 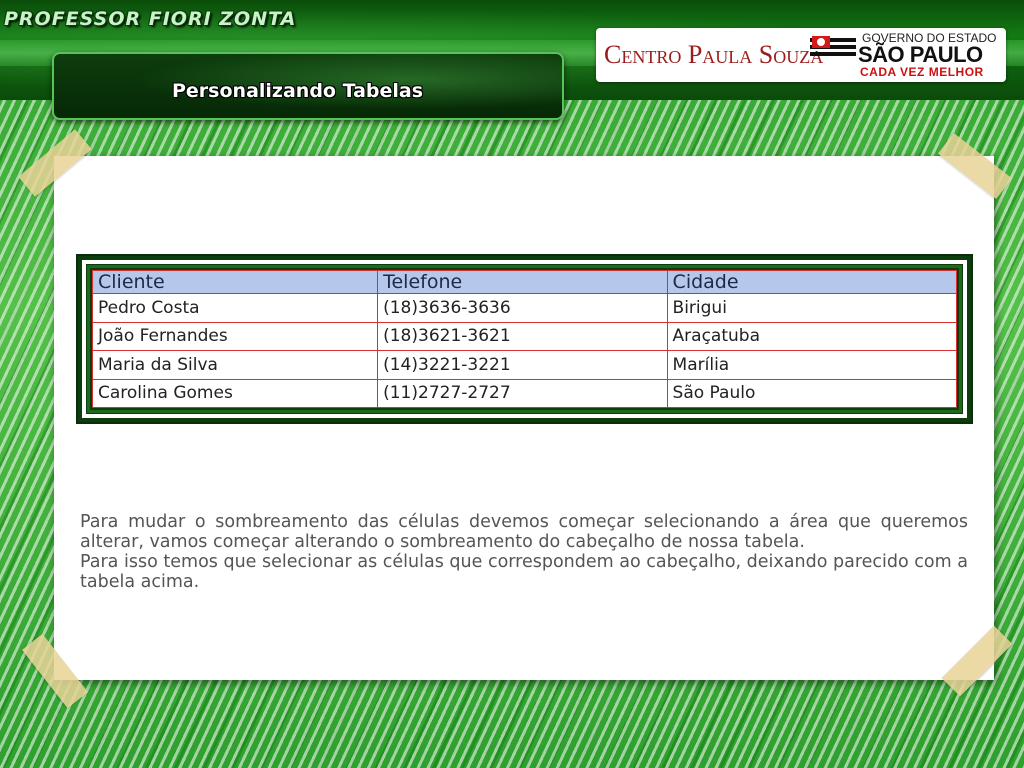 I want to click on cell-cidade: São Paulo, so click(x=812, y=393).